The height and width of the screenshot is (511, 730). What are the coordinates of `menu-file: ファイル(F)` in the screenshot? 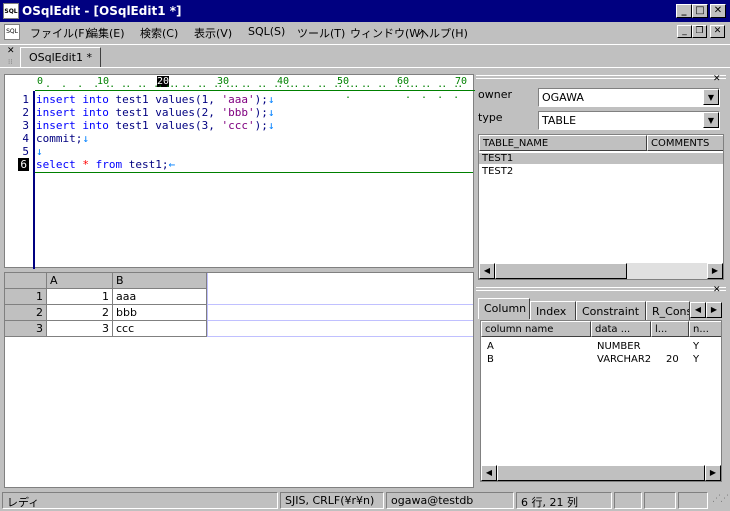 It's located at (59, 33).